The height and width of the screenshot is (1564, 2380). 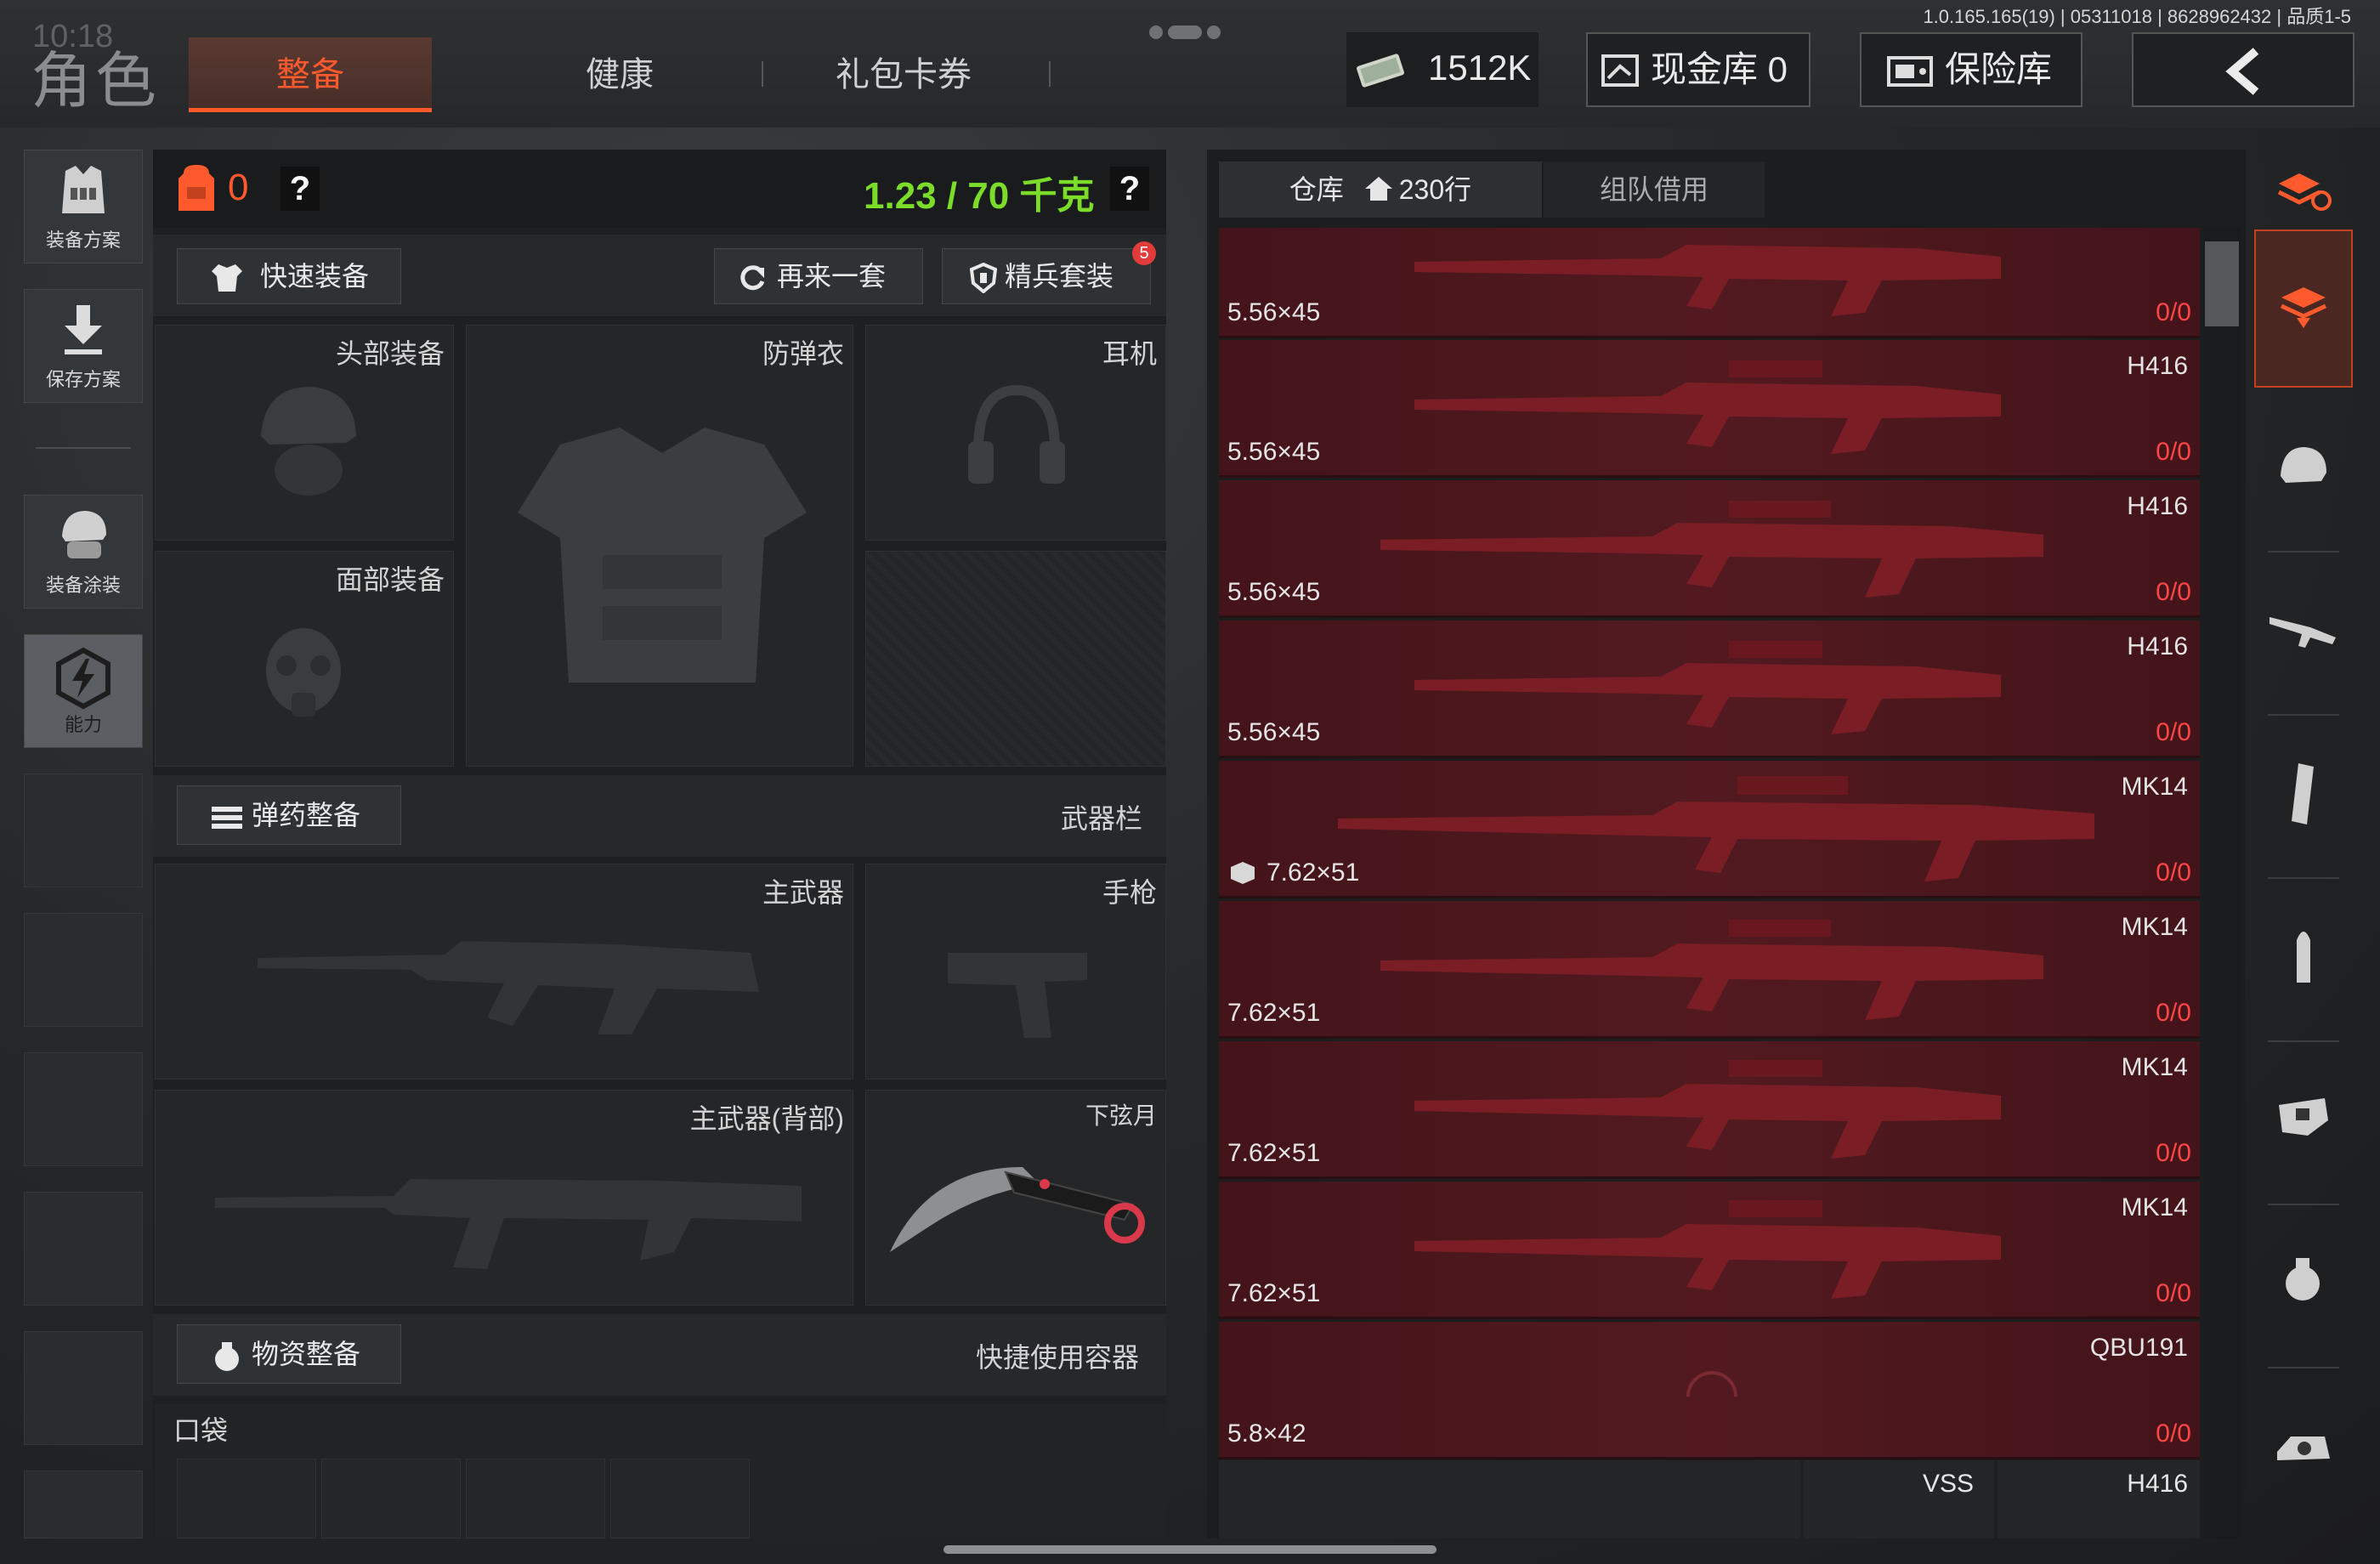 I want to click on download-icon, so click(x=83, y=329).